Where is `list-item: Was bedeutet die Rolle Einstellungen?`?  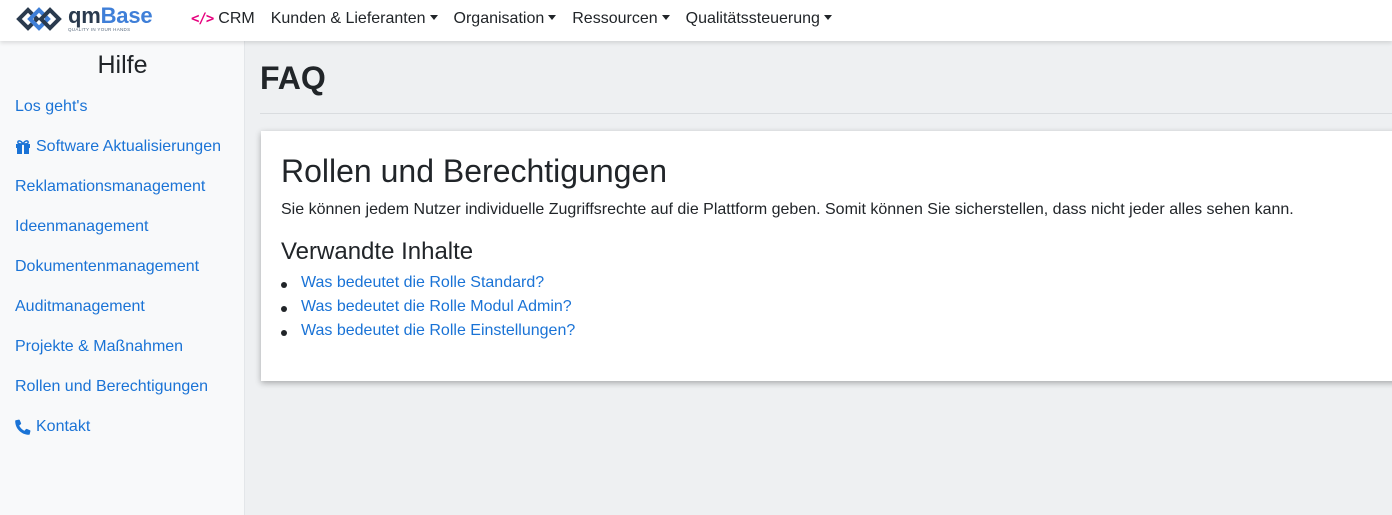
list-item: Was bedeutet die Rolle Einstellungen? is located at coordinates (427, 334).